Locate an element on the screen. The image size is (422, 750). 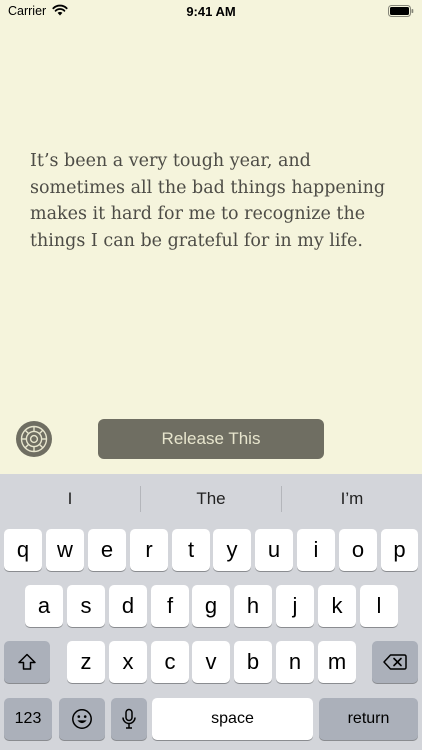
return-key: return is located at coordinates (368, 719).